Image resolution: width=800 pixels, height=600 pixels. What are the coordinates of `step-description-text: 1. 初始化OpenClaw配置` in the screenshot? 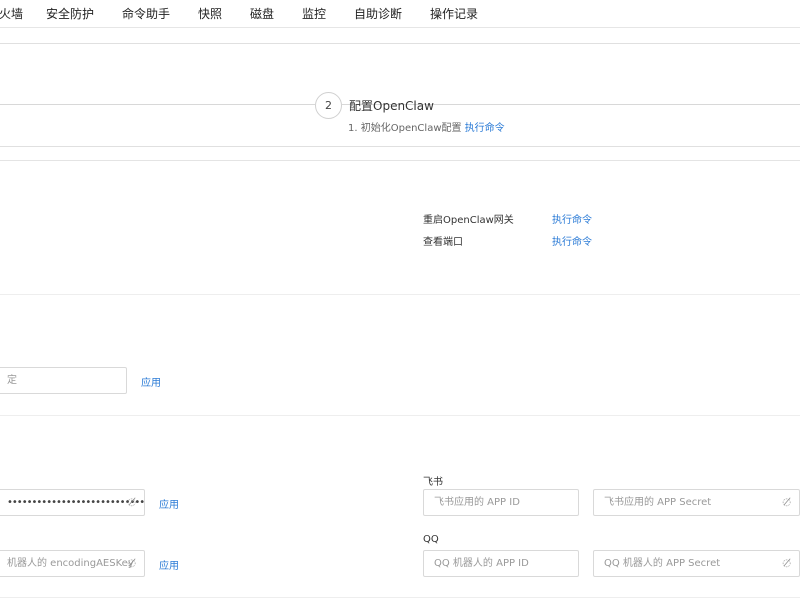 It's located at (405, 128).